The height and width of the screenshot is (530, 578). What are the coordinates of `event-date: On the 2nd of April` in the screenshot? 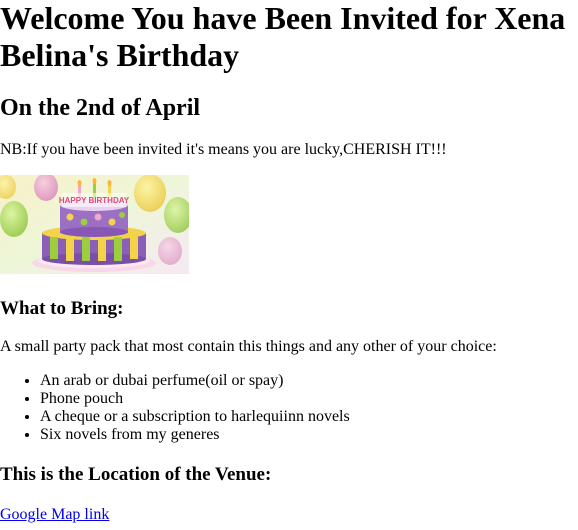 It's located at (100, 108).